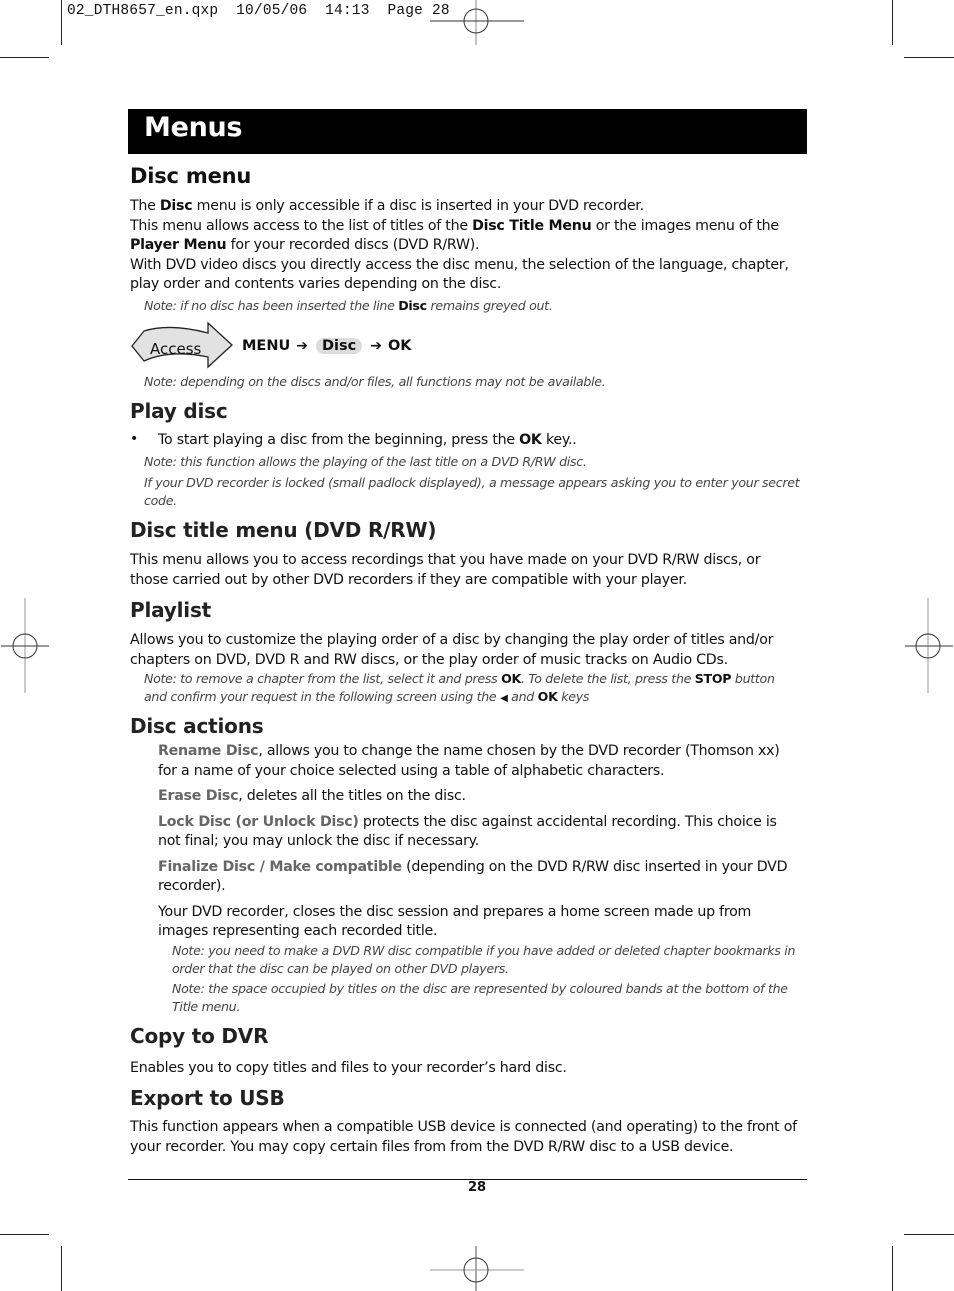 Image resolution: width=954 pixels, height=1291 pixels. Describe the element at coordinates (197, 726) in the screenshot. I see `section-heading: Disc actions` at that location.